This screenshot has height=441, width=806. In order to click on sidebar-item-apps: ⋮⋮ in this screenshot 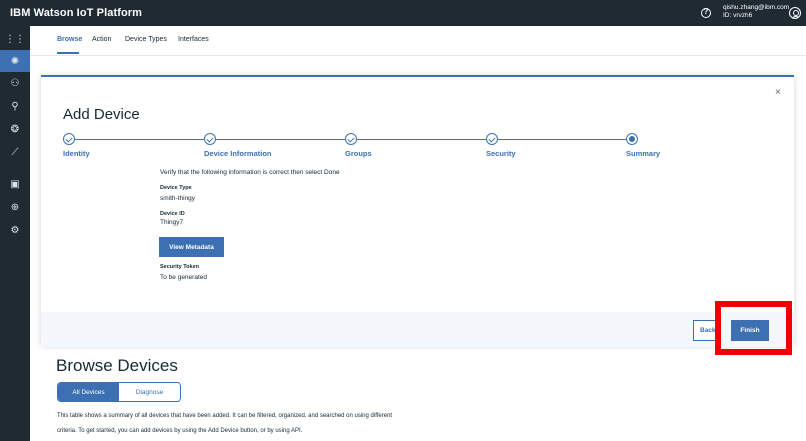, I will do `click(15, 39)`.